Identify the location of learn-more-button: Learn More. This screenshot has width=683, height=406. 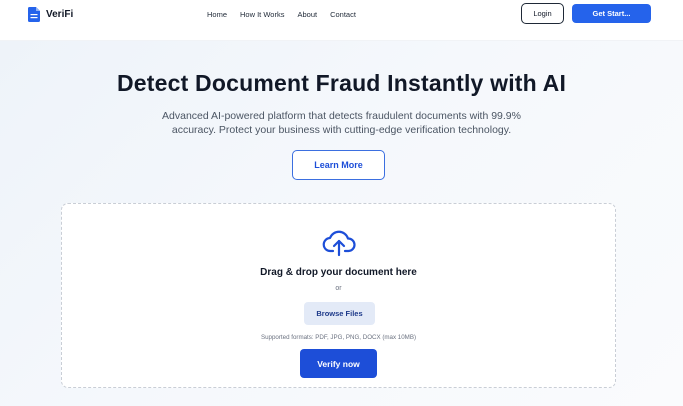
(338, 165).